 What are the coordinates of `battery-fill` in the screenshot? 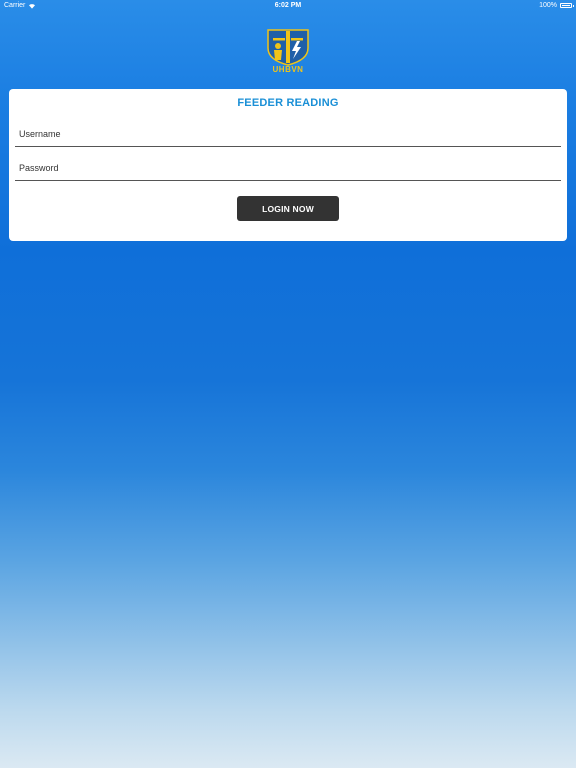 It's located at (566, 5).